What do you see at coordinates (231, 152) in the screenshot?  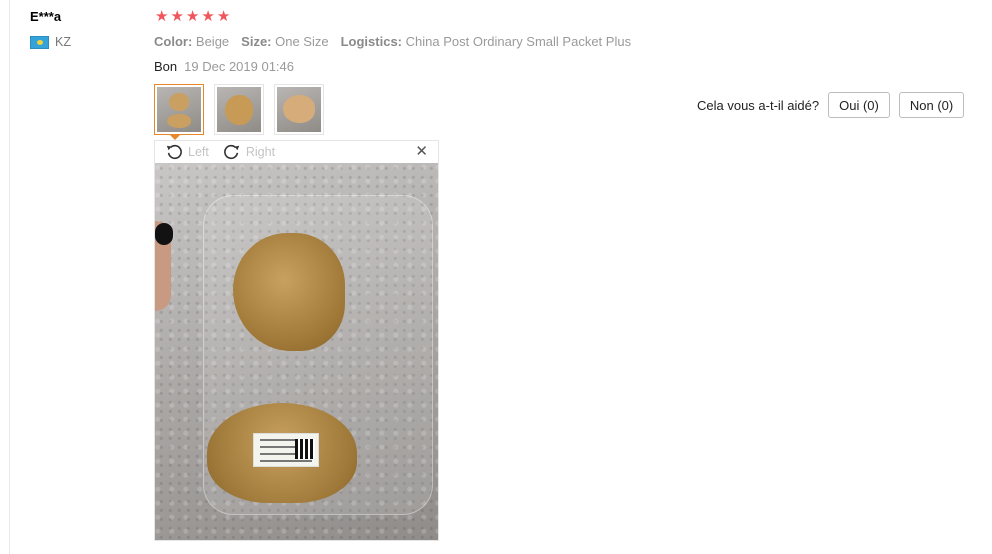 I see `rotate-right-icon` at bounding box center [231, 152].